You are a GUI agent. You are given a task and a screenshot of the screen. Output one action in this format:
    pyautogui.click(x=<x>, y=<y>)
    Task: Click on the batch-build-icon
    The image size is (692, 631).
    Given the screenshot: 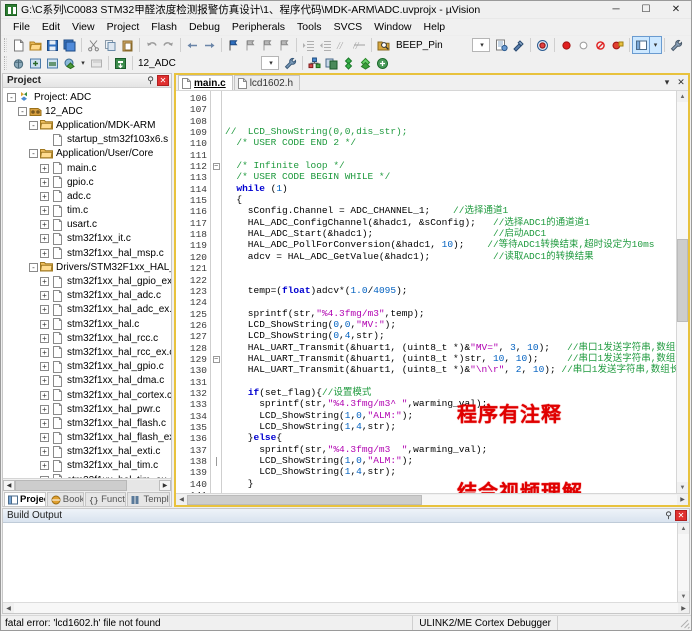 What is the action you would take?
    pyautogui.click(x=69, y=63)
    